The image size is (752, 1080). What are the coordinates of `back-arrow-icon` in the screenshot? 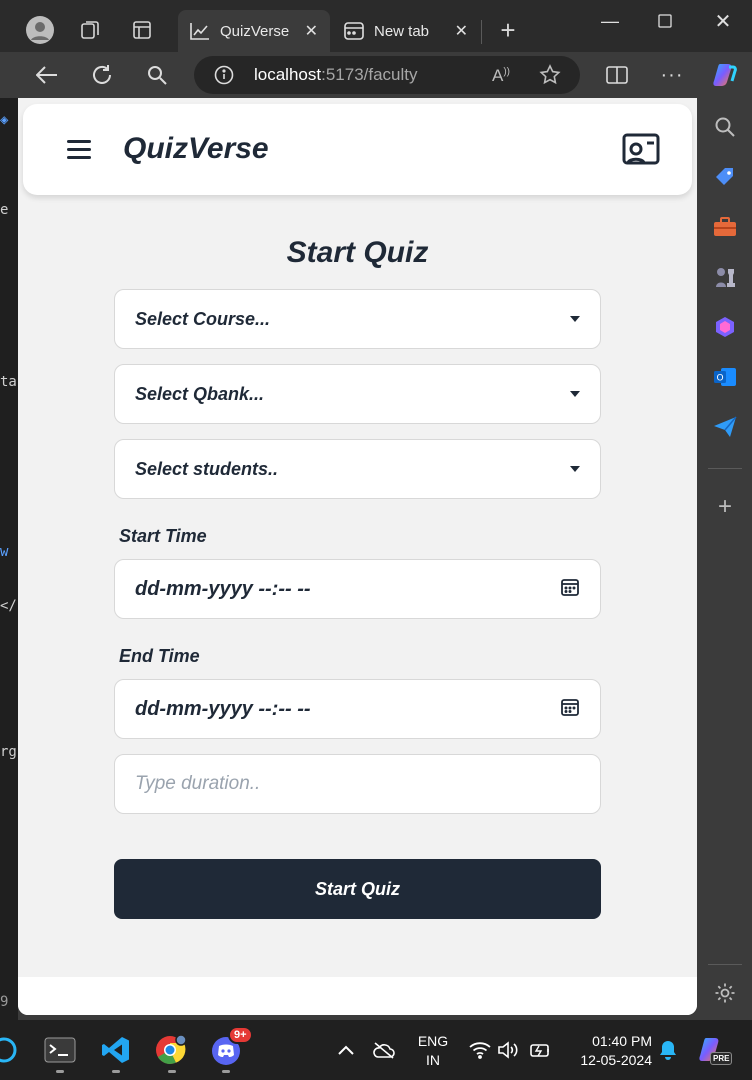 It's located at (47, 75).